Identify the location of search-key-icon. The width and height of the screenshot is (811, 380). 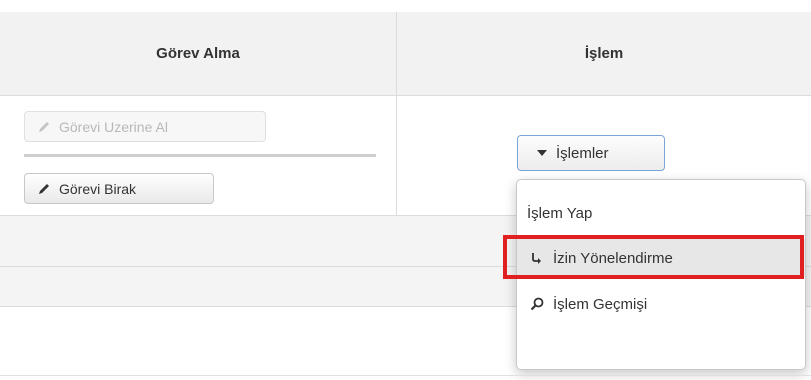
(537, 304).